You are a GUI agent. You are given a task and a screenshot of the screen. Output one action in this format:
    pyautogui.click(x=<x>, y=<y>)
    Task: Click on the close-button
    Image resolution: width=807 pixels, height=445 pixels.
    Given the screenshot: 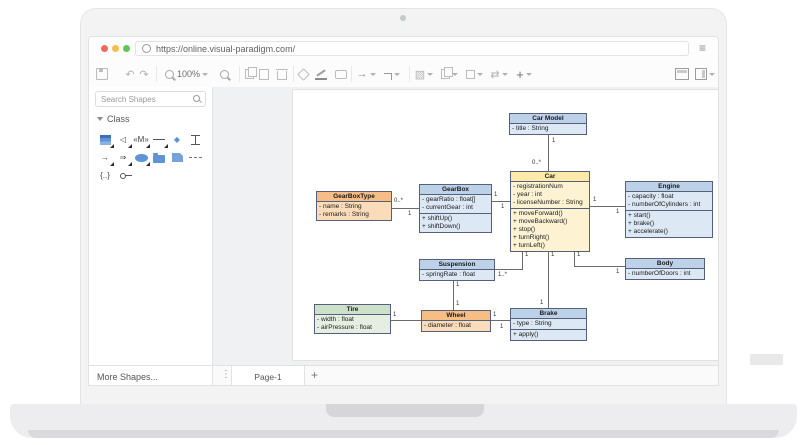 What is the action you would take?
    pyautogui.click(x=104, y=48)
    